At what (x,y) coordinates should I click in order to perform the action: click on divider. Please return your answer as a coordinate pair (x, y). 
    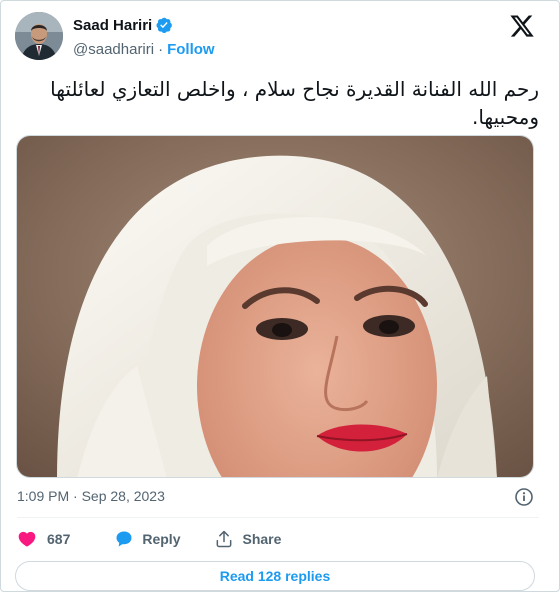
    Looking at the image, I should click on (278, 517).